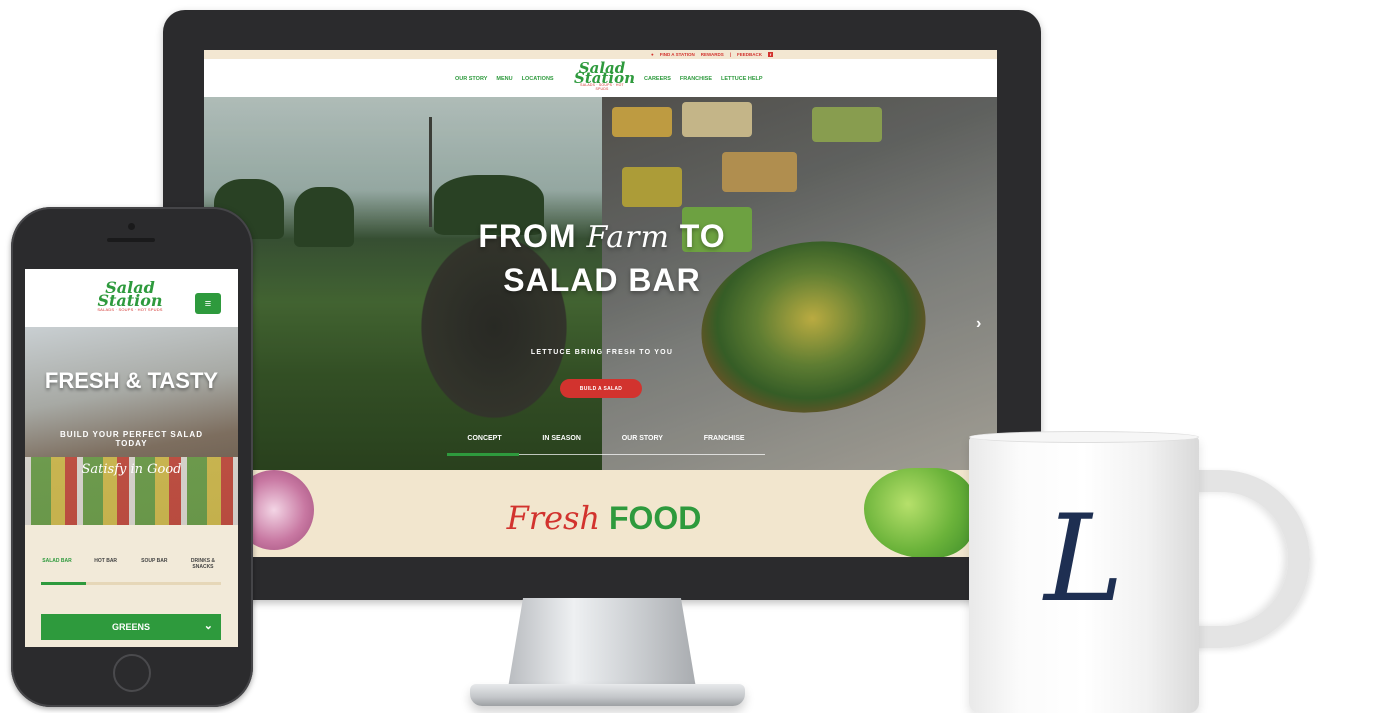  Describe the element at coordinates (742, 79) in the screenshot. I see `nav-lettuce-help: LETTUCE HELP` at that location.